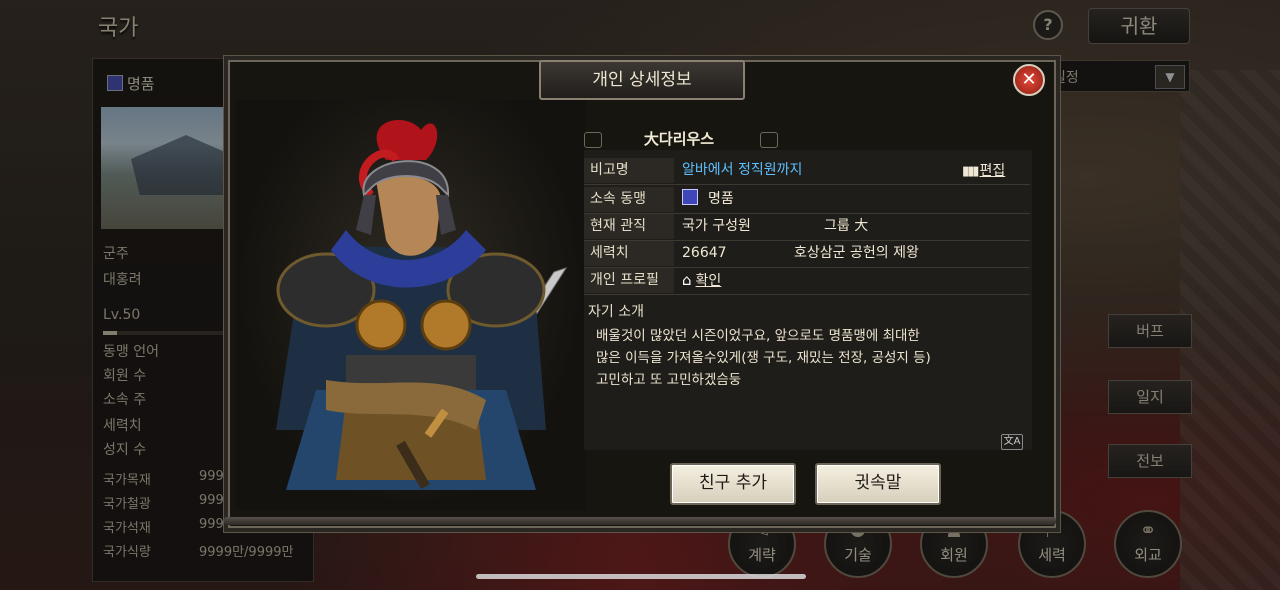 The width and height of the screenshot is (1280, 590). I want to click on power-row: 세력치 26647 호상삼군 공헌의 제왕, so click(807, 254).